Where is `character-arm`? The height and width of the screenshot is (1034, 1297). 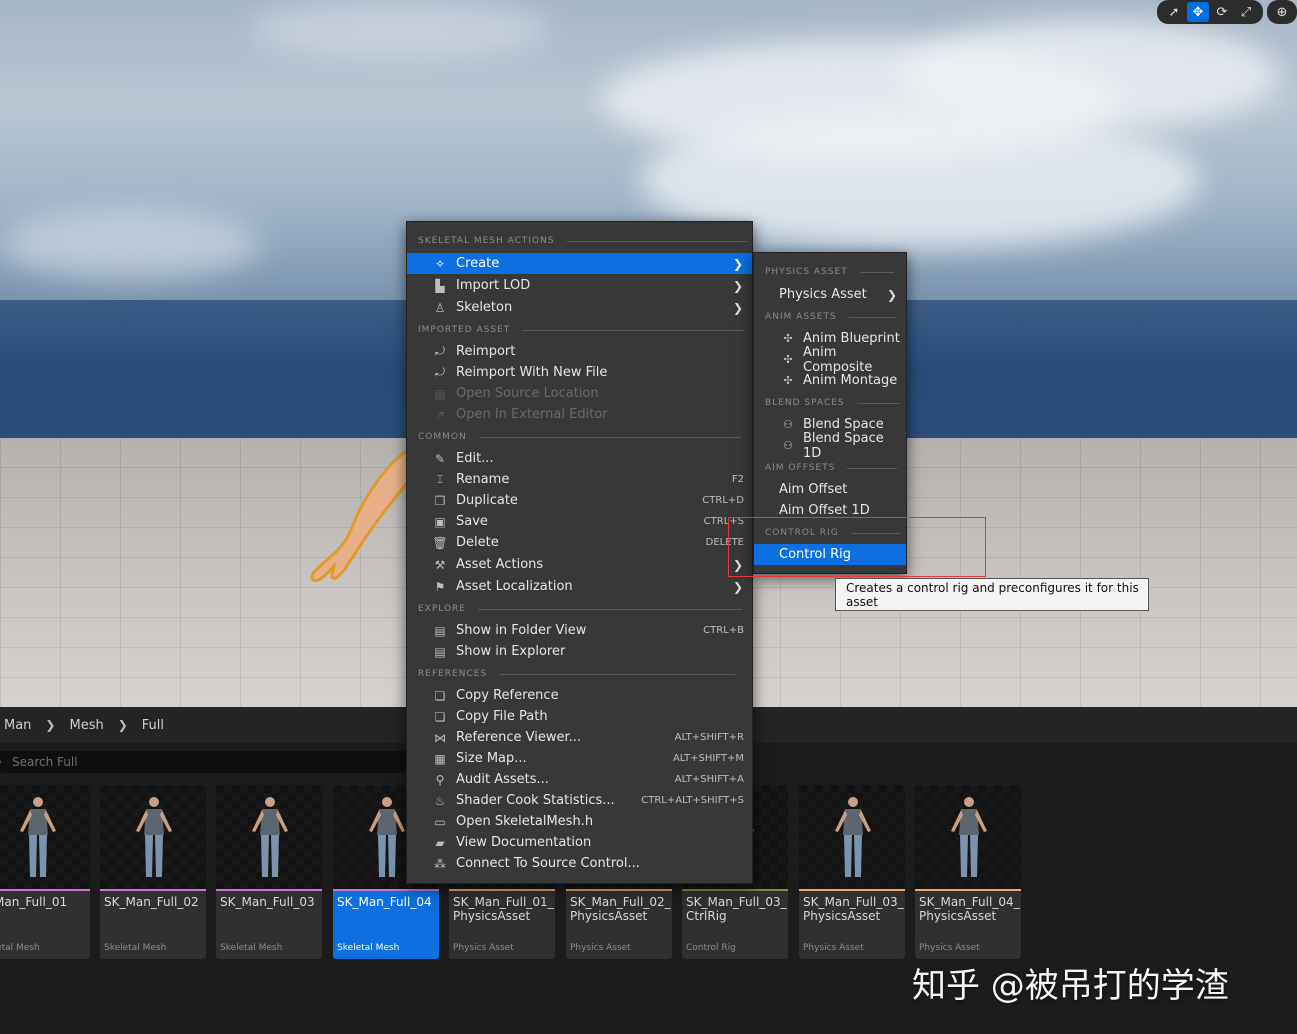
character-arm is located at coordinates (361, 514).